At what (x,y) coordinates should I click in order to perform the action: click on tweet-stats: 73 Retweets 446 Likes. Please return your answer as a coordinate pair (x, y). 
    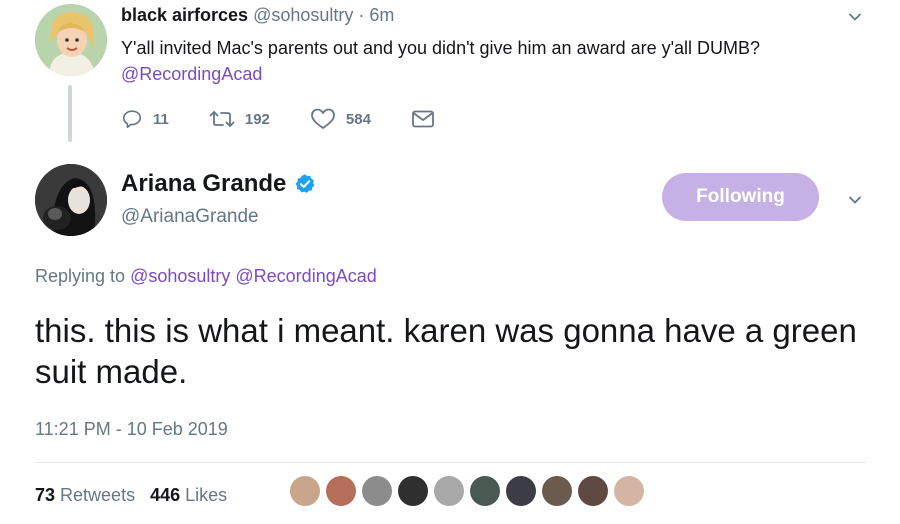
    Looking at the image, I should click on (131, 495).